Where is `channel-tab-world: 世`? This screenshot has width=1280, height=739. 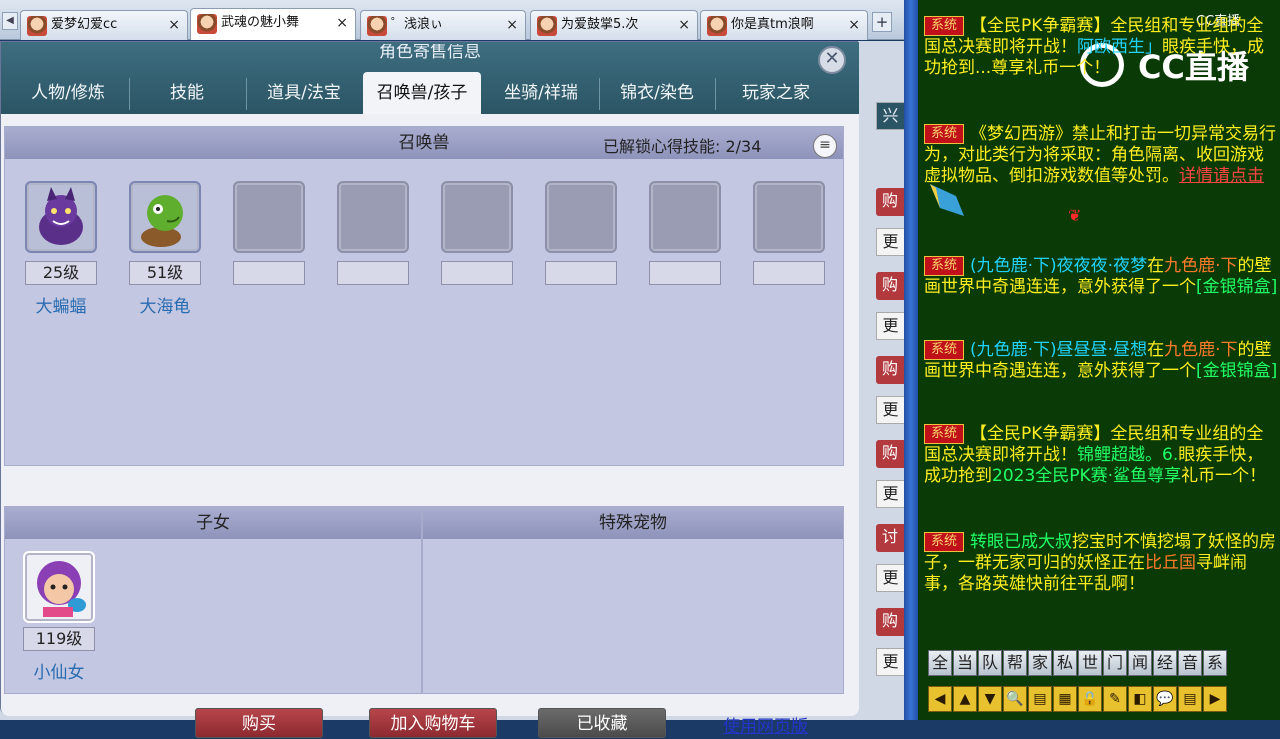
channel-tab-world: 世 is located at coordinates (1090, 663).